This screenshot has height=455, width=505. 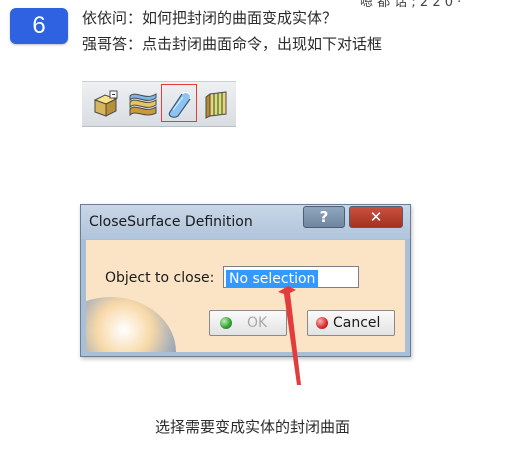 I want to click on cropped-header-text: 嗯 都 话 ; 2 2 0 ·, so click(x=411, y=5).